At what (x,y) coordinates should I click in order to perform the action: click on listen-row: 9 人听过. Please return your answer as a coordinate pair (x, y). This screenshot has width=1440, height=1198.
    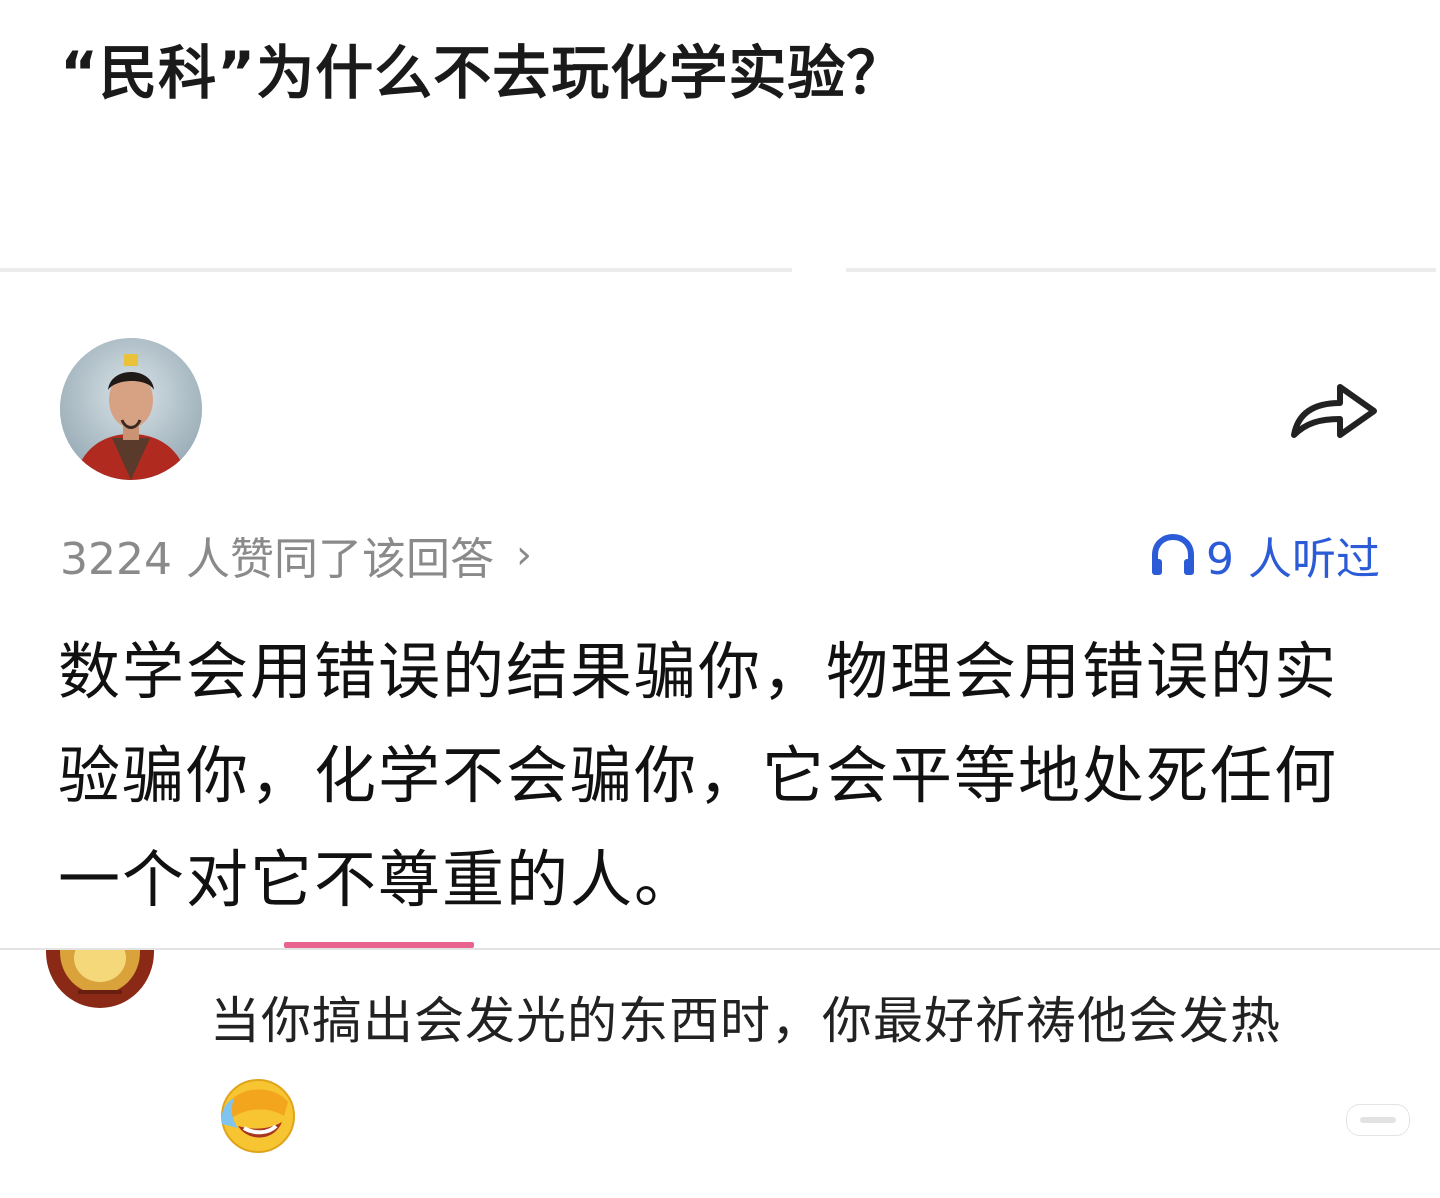
    Looking at the image, I should click on (1265, 555).